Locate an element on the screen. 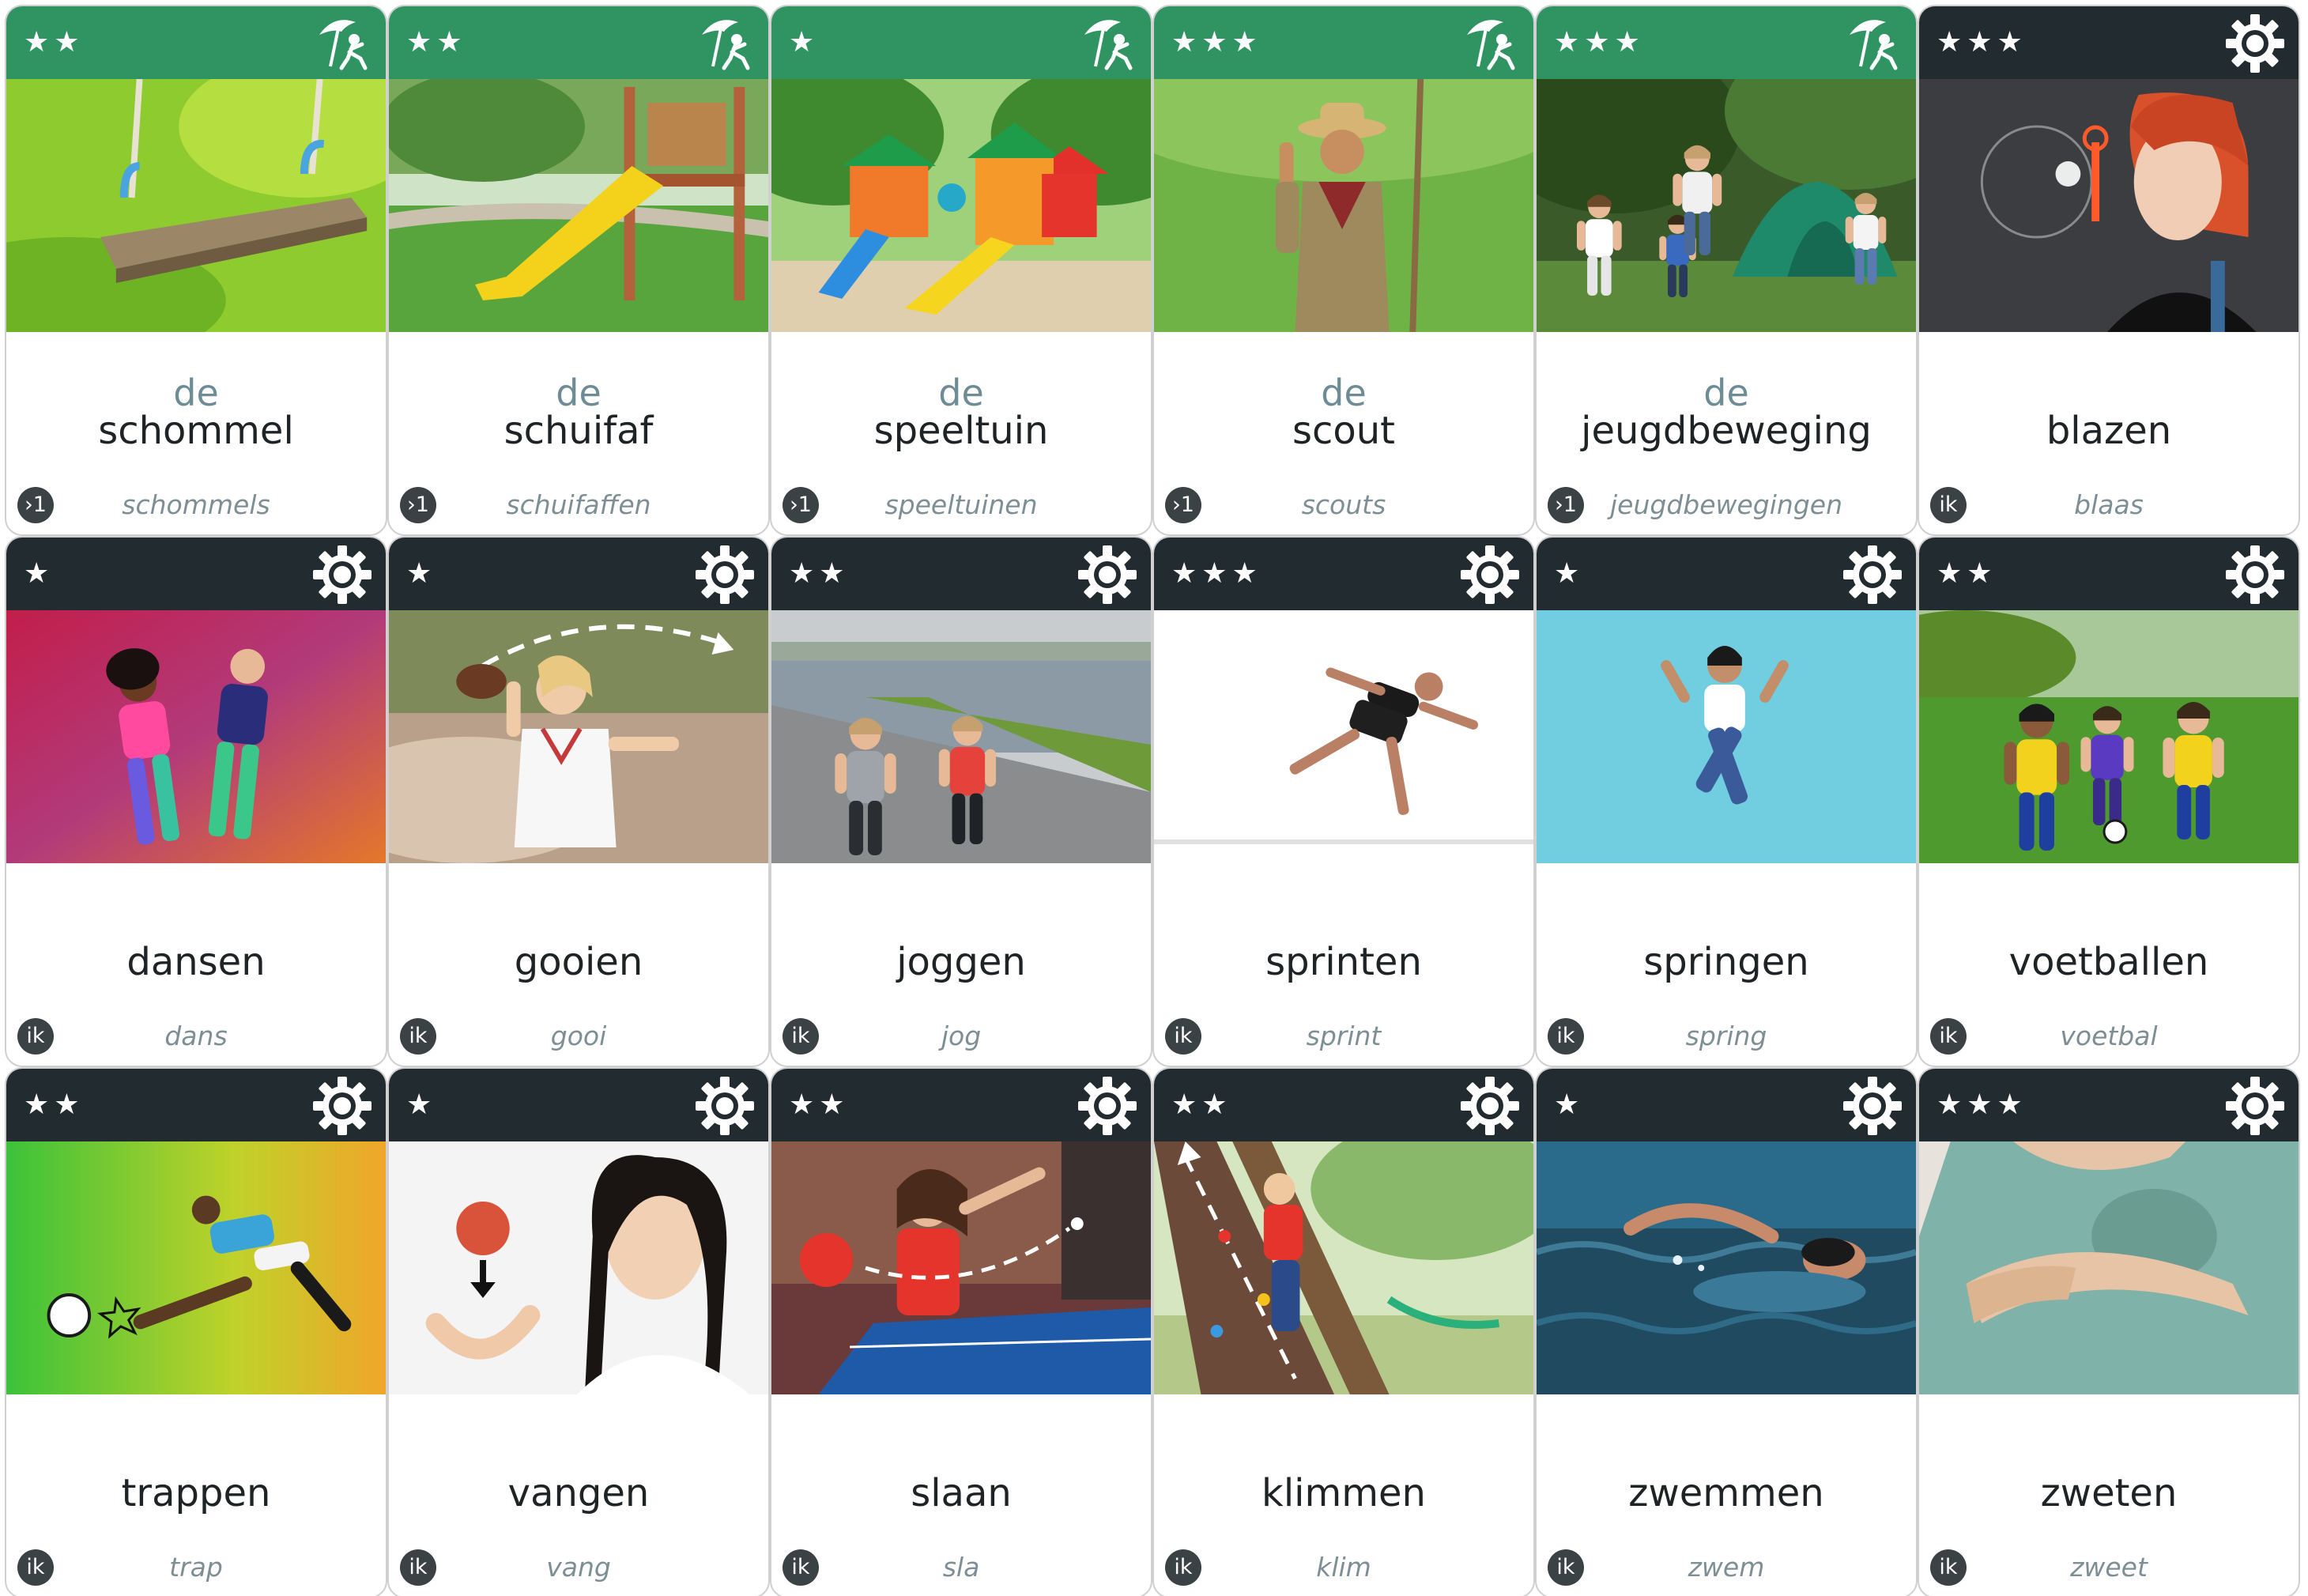 This screenshot has width=2308, height=1596. card-text: de scout ›1 scouts is located at coordinates (1343, 433).